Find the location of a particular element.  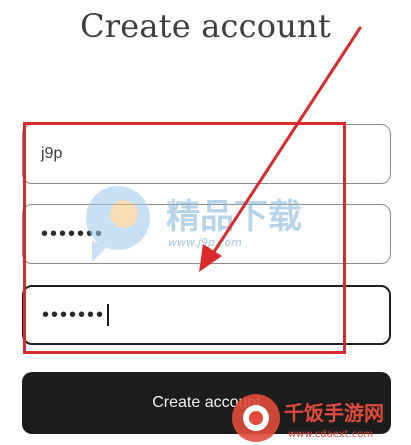

confirm-password-value: ••••••• is located at coordinates (74, 314).